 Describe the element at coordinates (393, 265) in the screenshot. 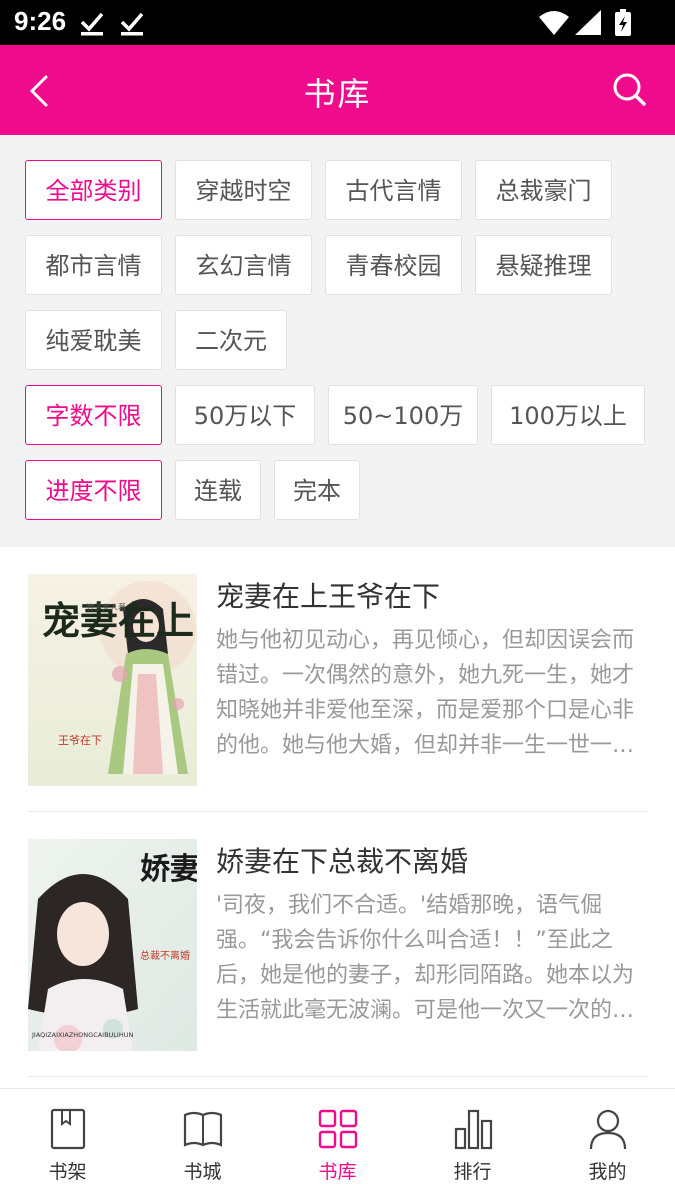

I see `filter-chip-category: 青春校园` at that location.